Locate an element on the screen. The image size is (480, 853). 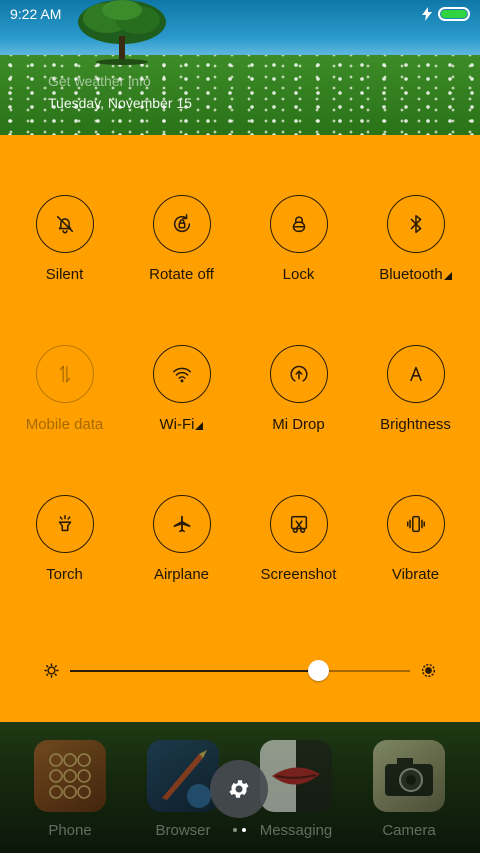
vibrate-icon is located at coordinates (415, 524).